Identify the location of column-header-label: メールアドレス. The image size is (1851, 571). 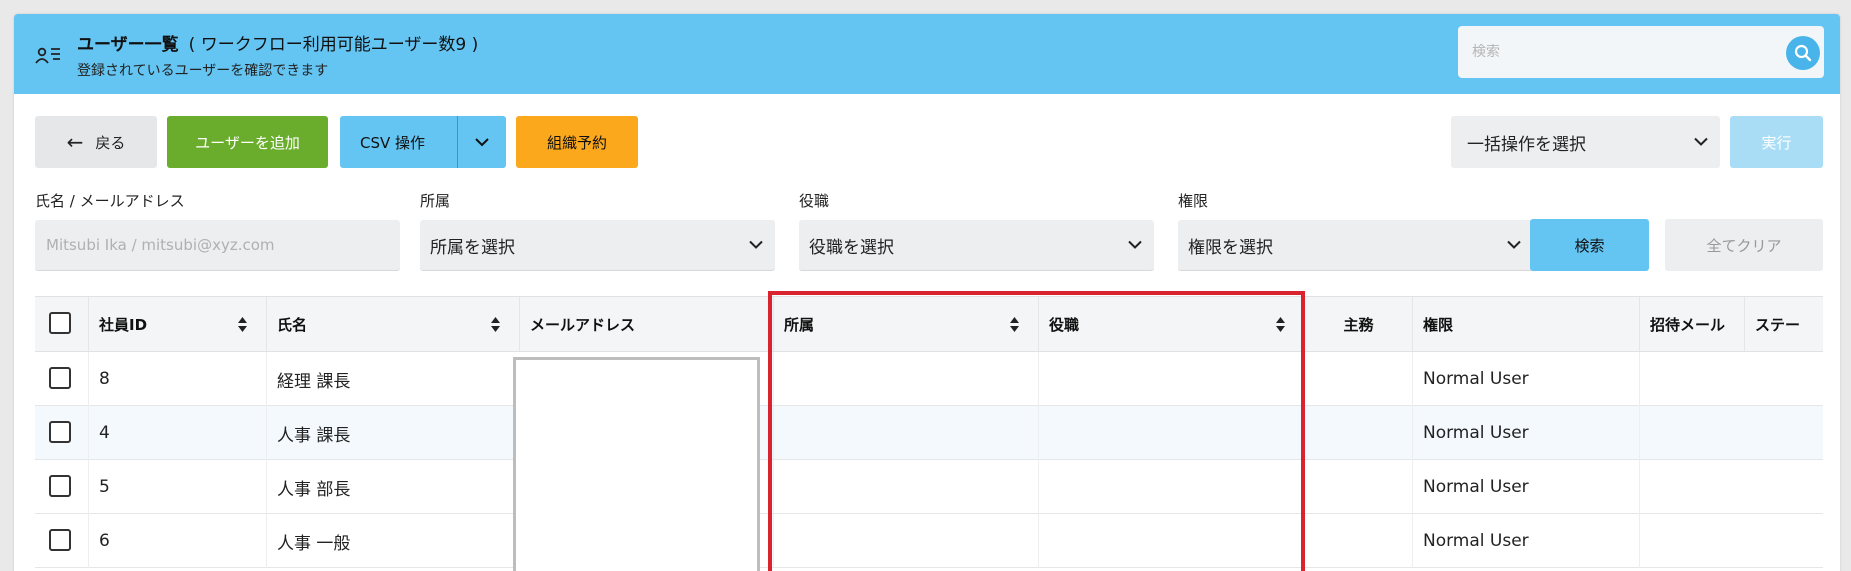
(583, 324).